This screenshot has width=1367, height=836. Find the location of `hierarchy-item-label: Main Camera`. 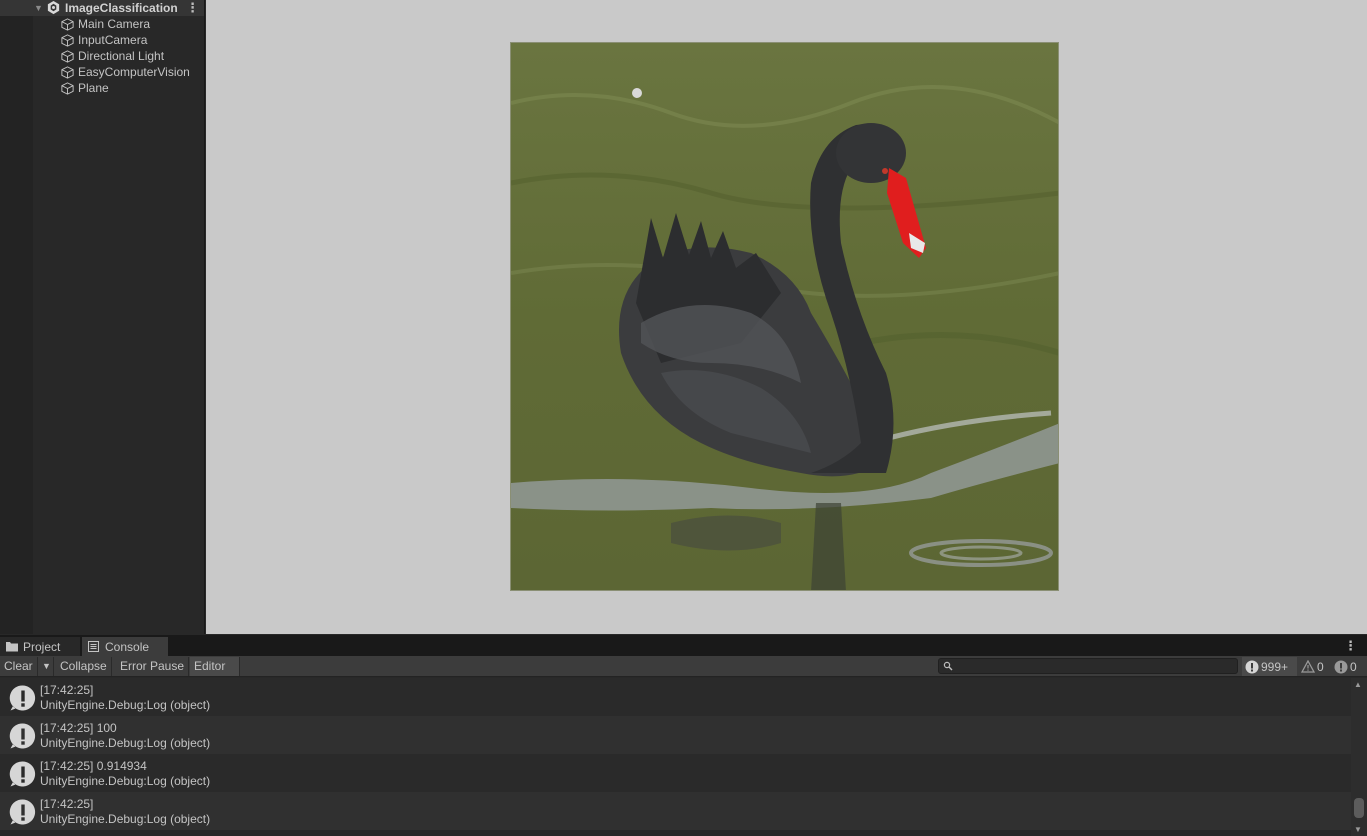

hierarchy-item-label: Main Camera is located at coordinates (114, 24).